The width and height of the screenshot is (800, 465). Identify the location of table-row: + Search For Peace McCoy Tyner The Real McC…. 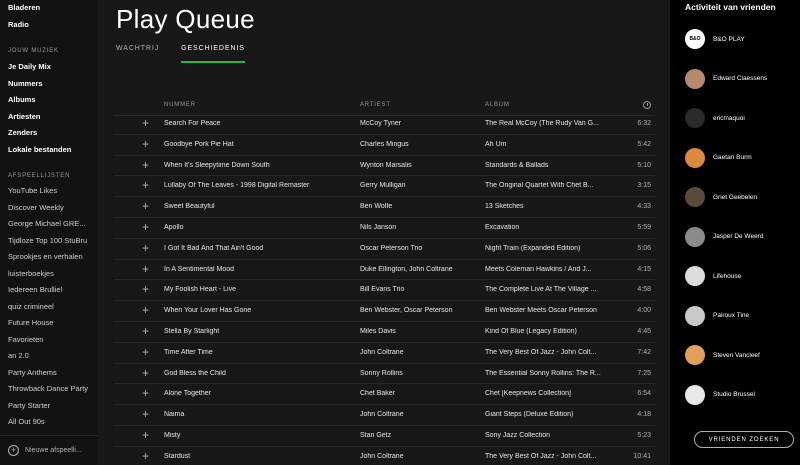
(384, 124).